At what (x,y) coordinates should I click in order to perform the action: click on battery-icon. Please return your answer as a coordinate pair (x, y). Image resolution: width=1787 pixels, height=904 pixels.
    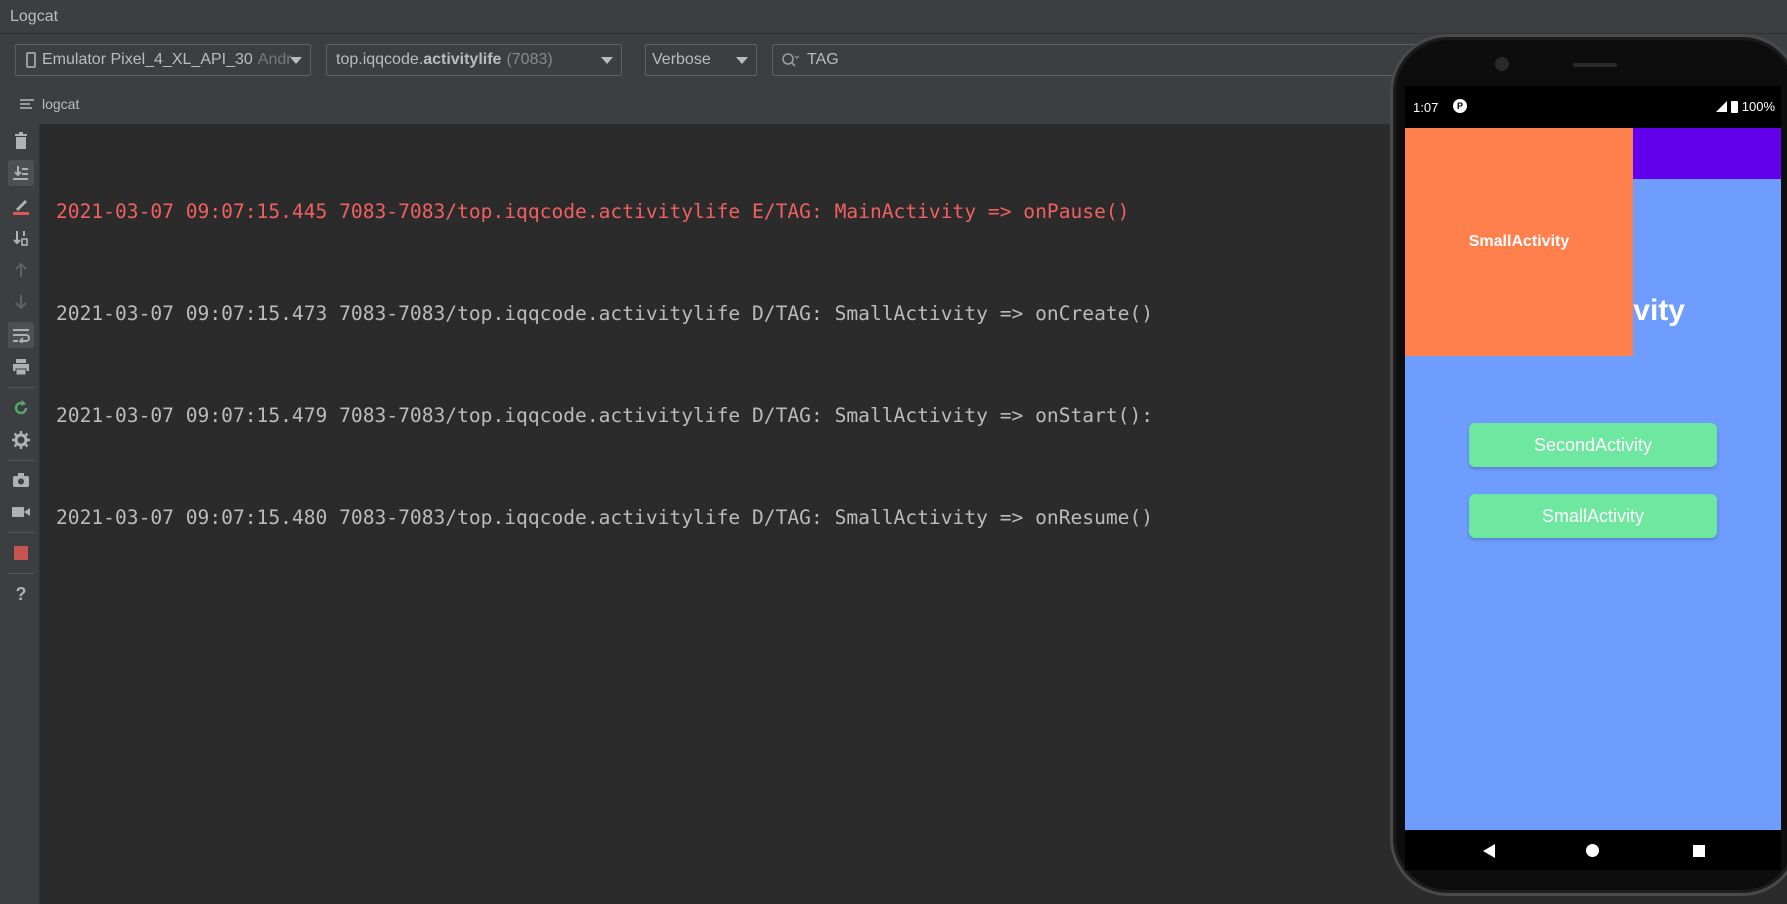
    Looking at the image, I should click on (1734, 106).